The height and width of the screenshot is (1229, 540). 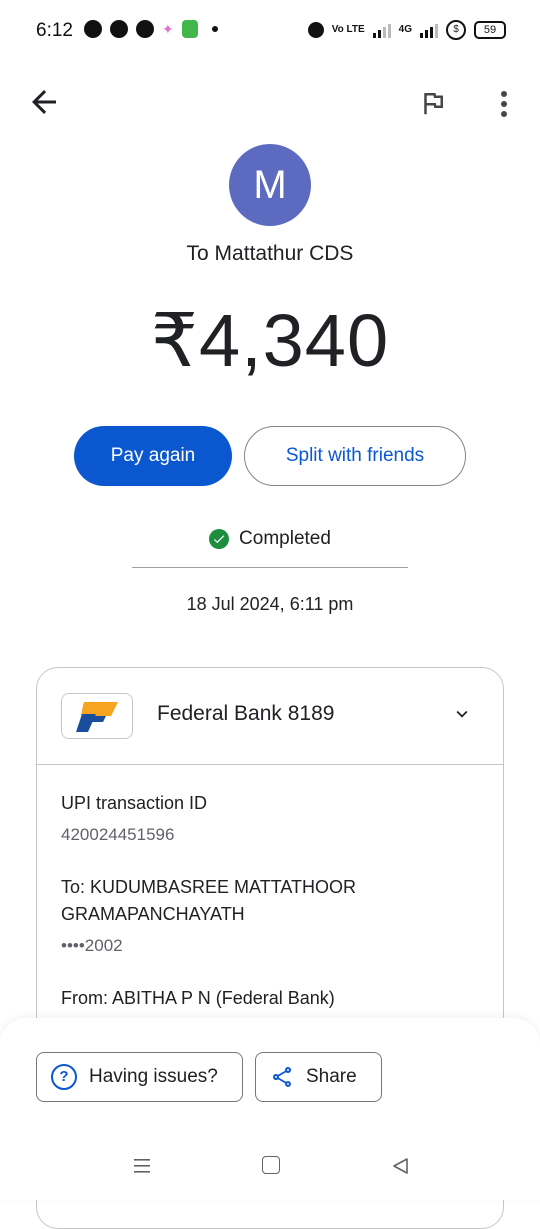 I want to click on payment-status: Completed, so click(x=270, y=539).